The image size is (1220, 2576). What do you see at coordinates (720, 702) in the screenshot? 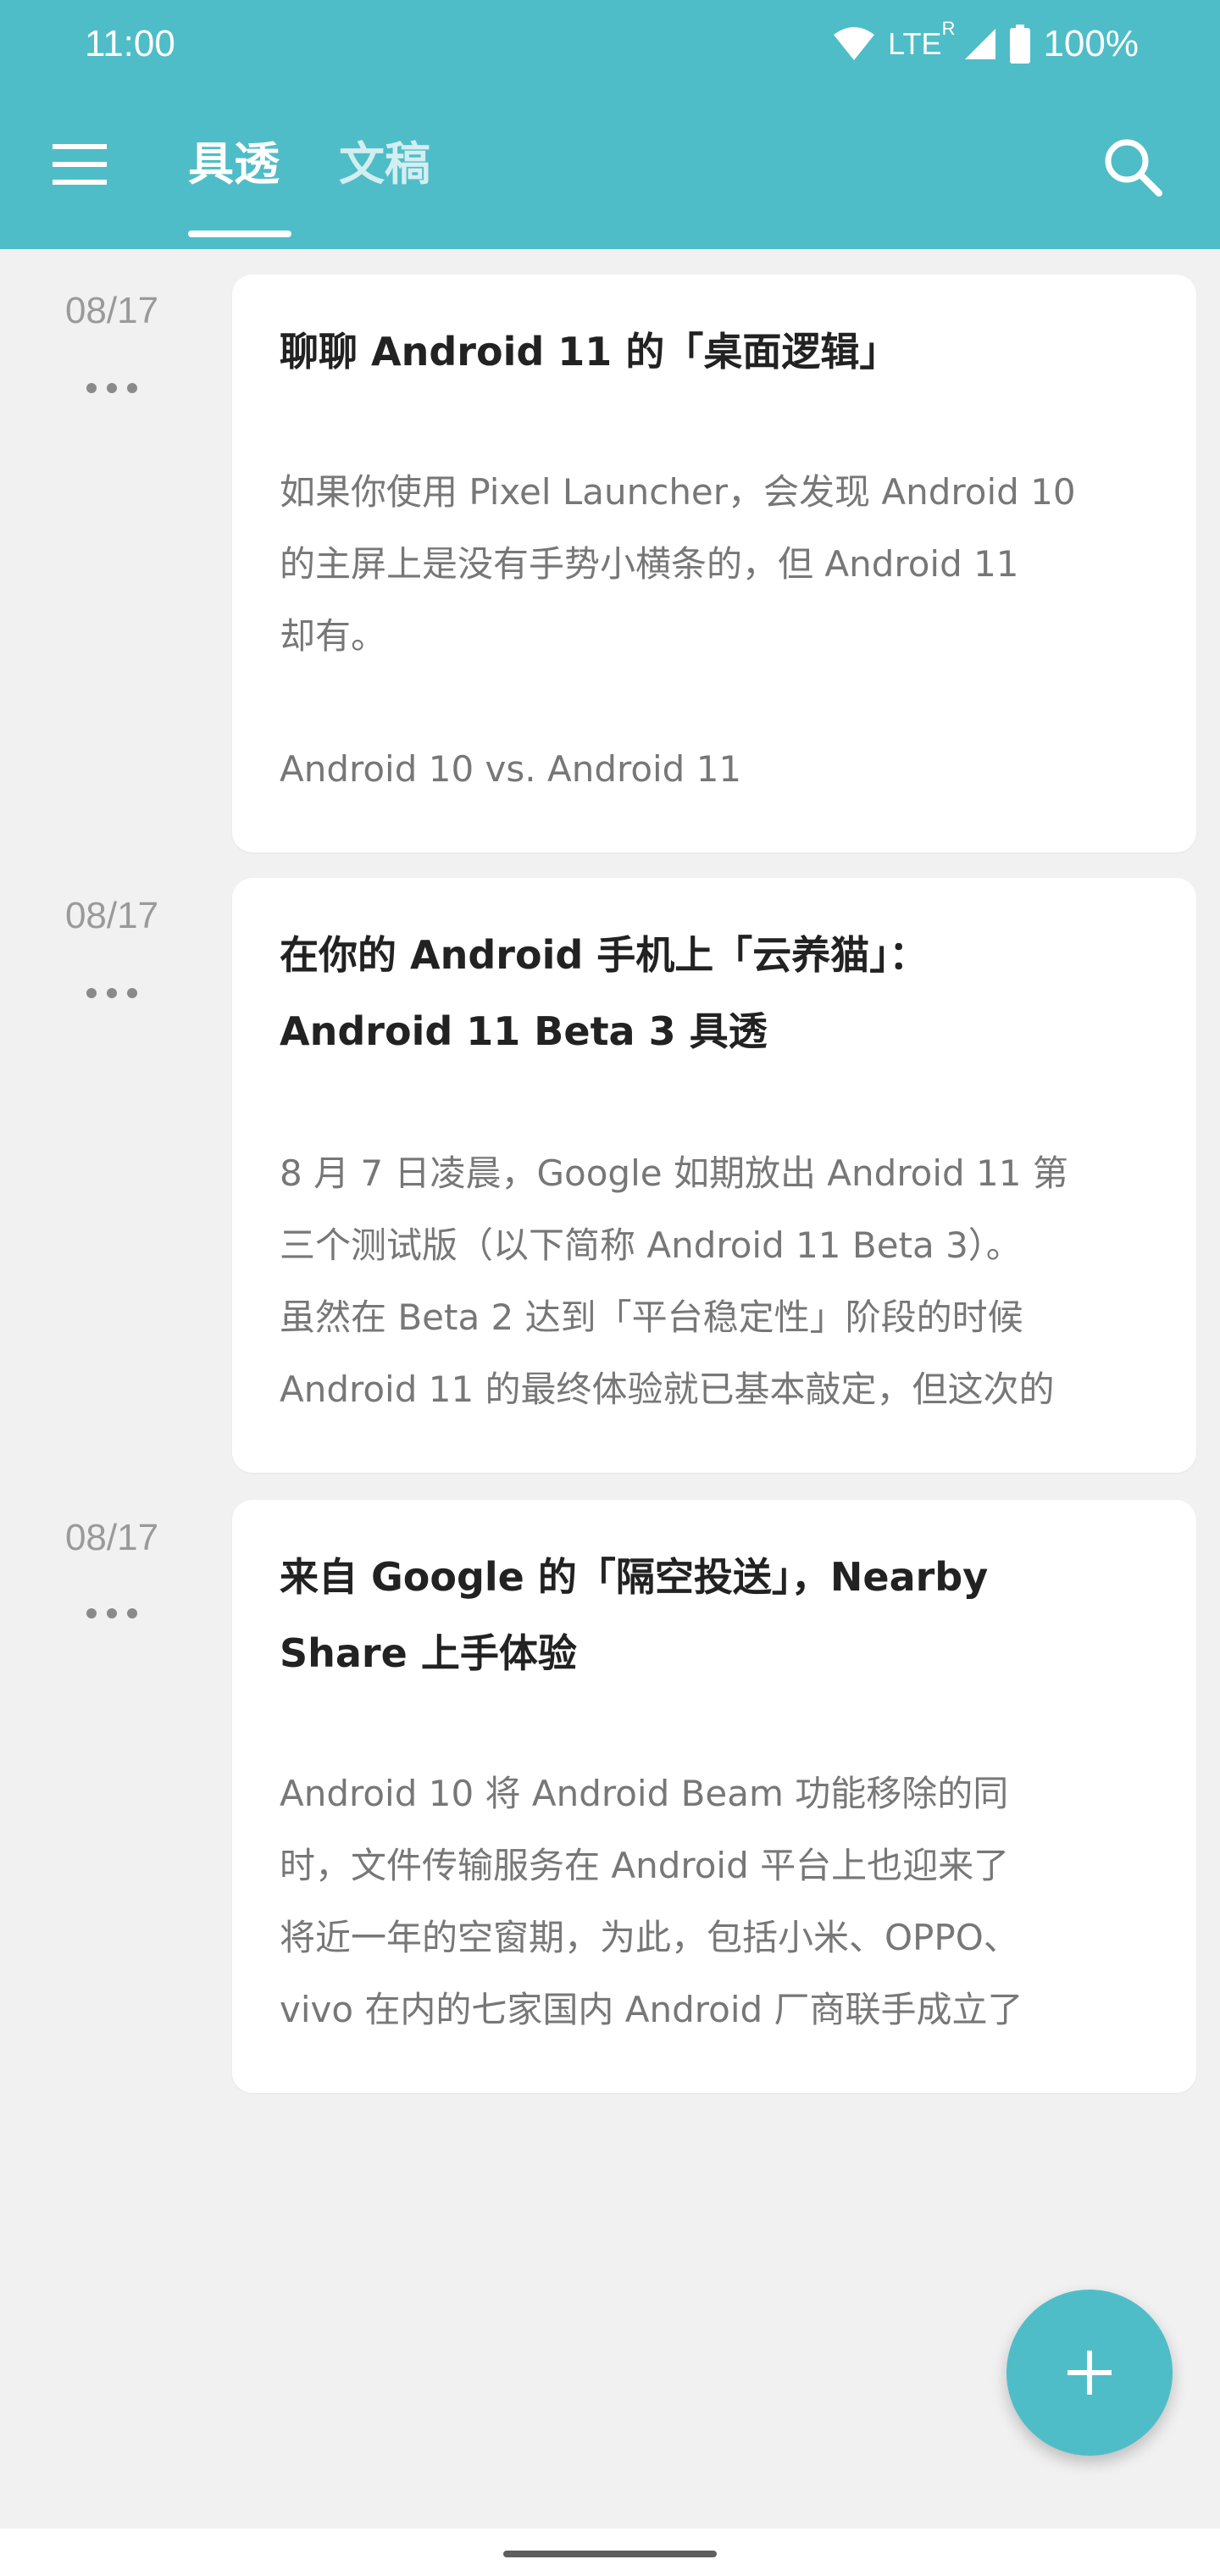
I see `excerpt-line` at bounding box center [720, 702].